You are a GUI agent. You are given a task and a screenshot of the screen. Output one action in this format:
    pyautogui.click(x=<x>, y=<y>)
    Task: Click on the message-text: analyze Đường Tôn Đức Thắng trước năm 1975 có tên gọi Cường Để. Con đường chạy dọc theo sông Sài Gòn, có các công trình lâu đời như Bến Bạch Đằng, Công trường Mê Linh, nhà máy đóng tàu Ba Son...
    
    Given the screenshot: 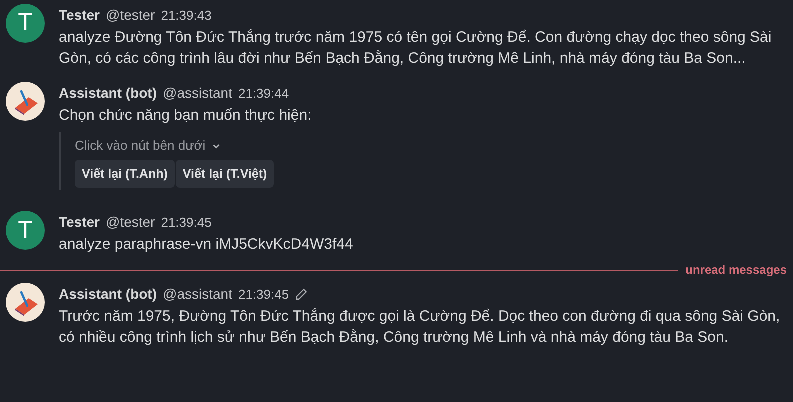 What is the action you would take?
    pyautogui.click(x=416, y=48)
    